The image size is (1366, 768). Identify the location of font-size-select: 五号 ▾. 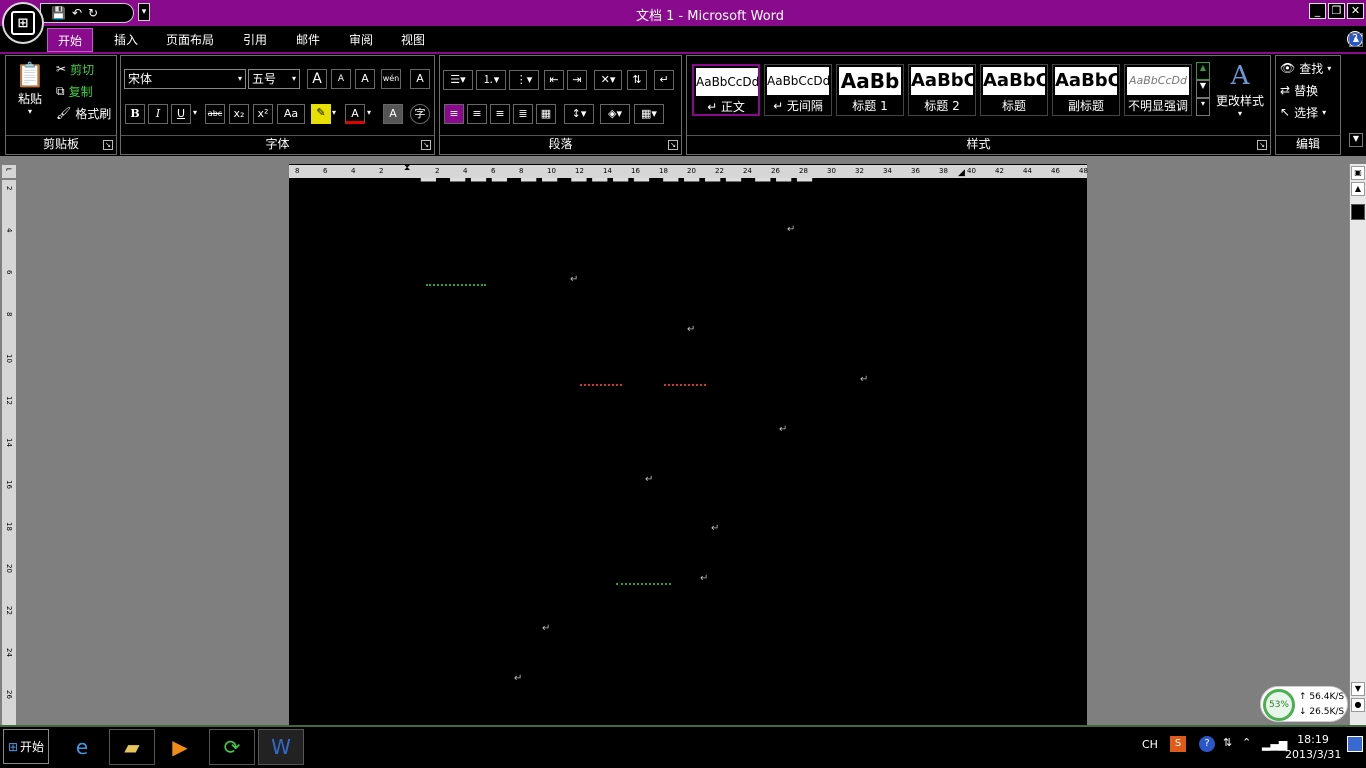
(274, 79).